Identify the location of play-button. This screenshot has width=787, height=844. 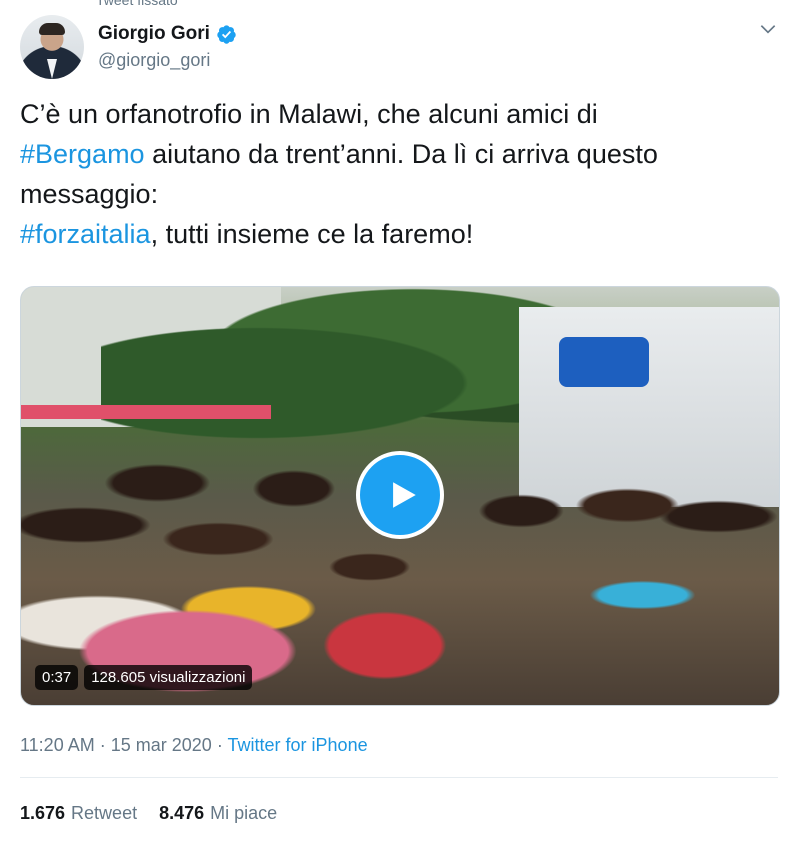
(400, 495).